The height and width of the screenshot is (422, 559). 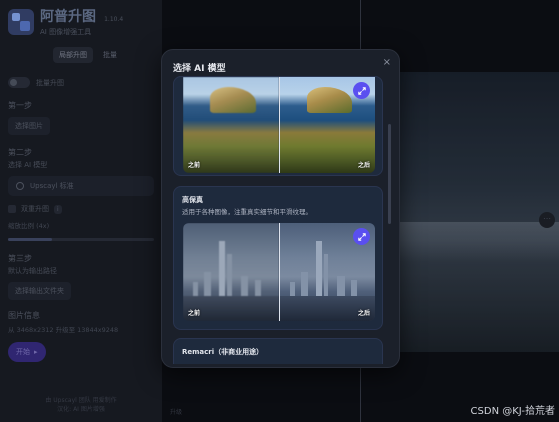 I want to click on model-card-description: 适用于各种图像，注重真实细节和平滑纹理。, so click(x=247, y=212).